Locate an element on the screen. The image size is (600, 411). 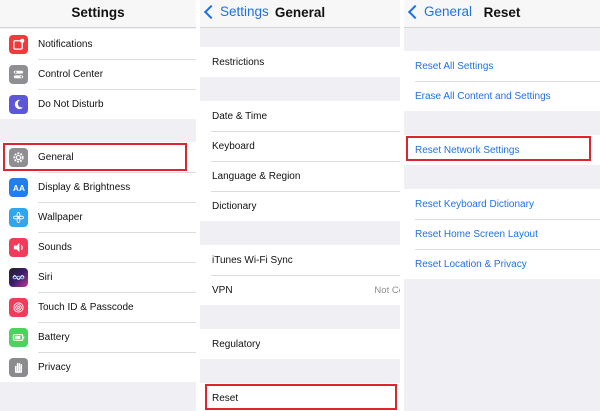
reset-location-privacy-button: Reset Location & Privacy is located at coordinates (502, 264).